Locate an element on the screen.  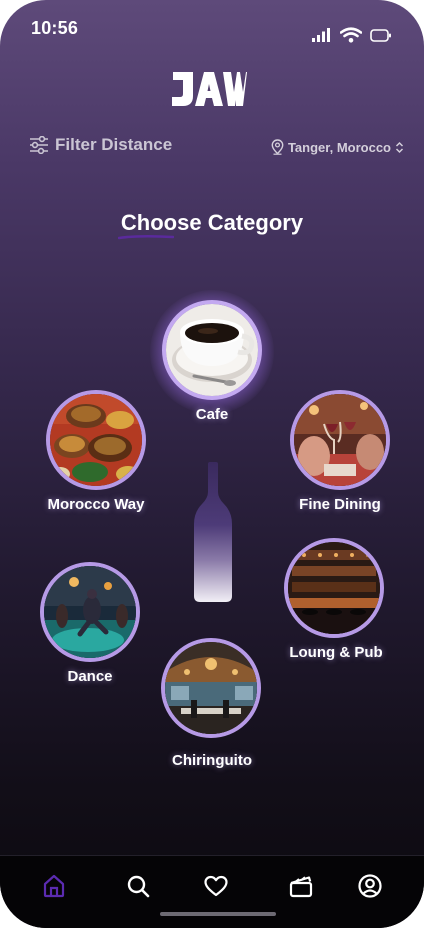
filter-distance-button: Filter Distance is located at coordinates (100, 145).